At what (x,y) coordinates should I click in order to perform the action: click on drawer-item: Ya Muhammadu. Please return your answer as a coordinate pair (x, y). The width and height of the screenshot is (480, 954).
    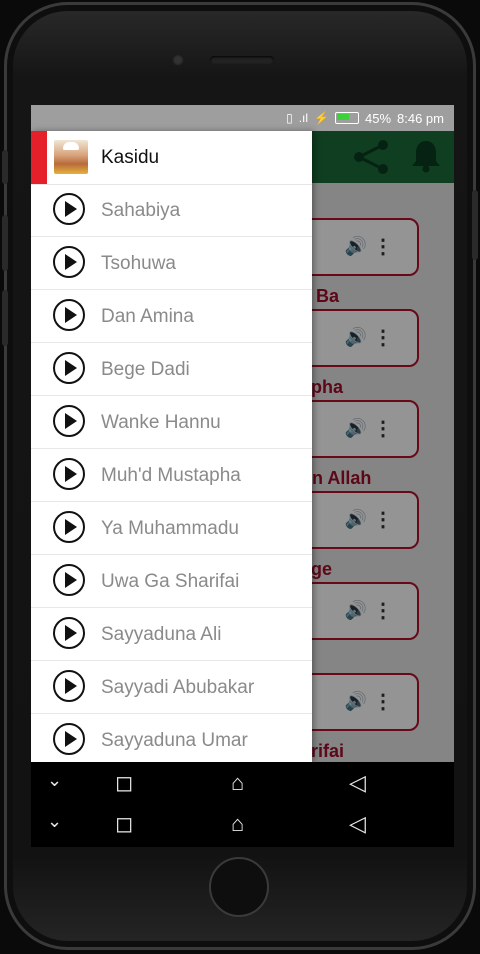
    Looking at the image, I should click on (171, 528).